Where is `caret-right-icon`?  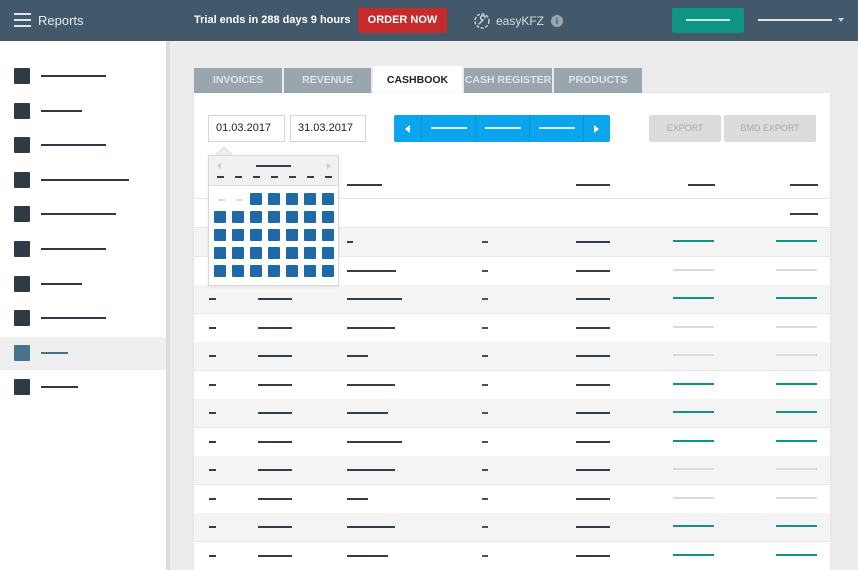
caret-right-icon is located at coordinates (596, 129).